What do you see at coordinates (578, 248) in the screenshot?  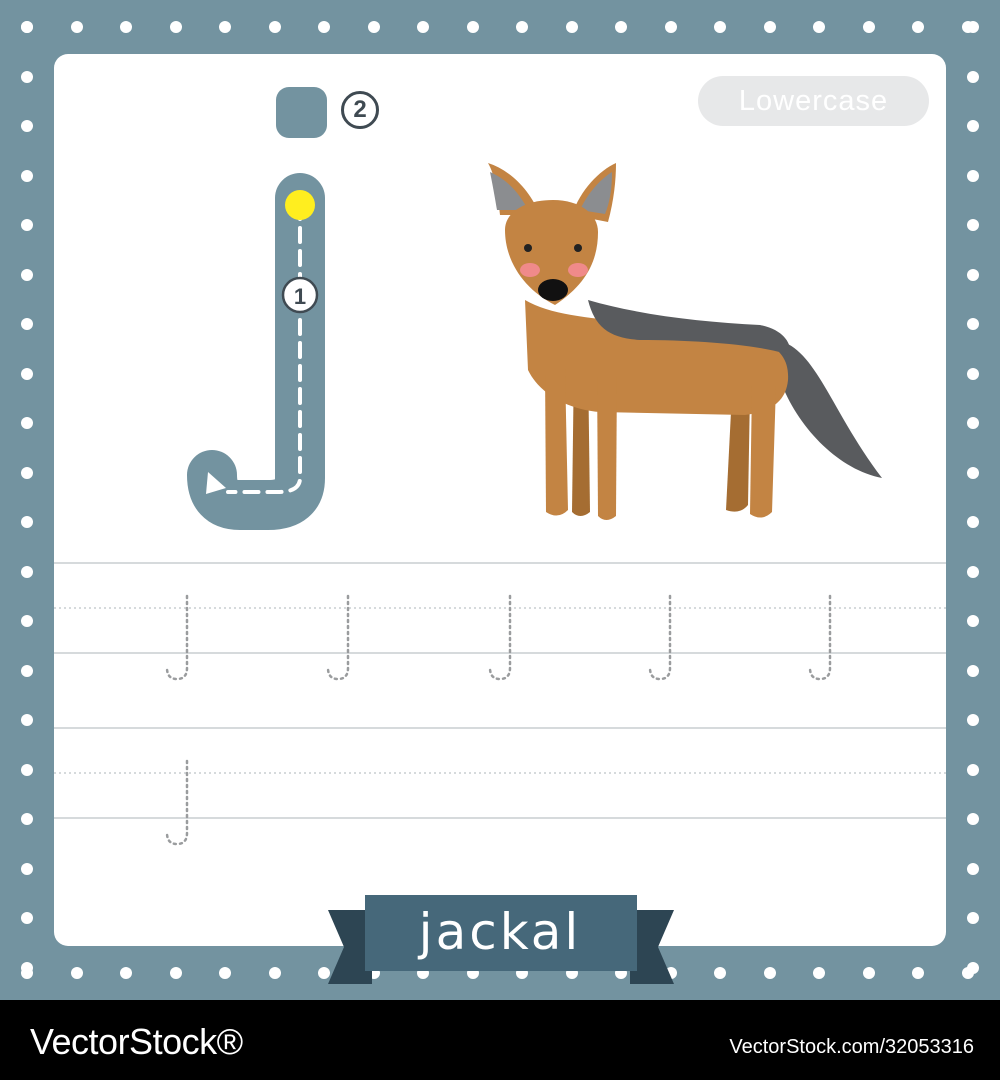 I see `jackal-eye-right` at bounding box center [578, 248].